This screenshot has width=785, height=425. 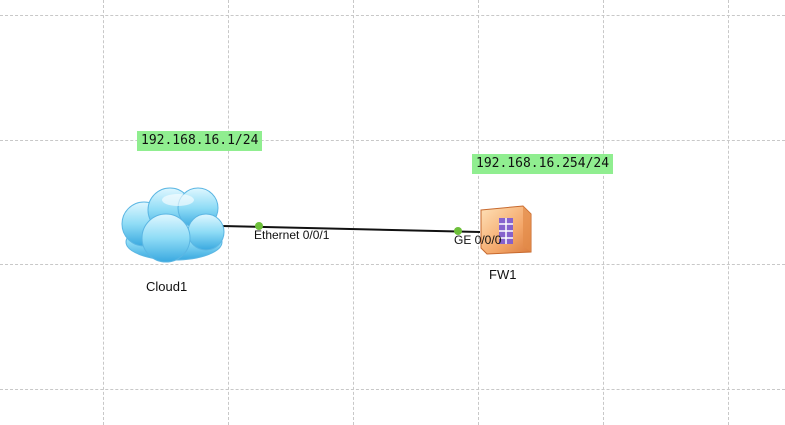 I want to click on firewall-device, so click(x=505, y=230).